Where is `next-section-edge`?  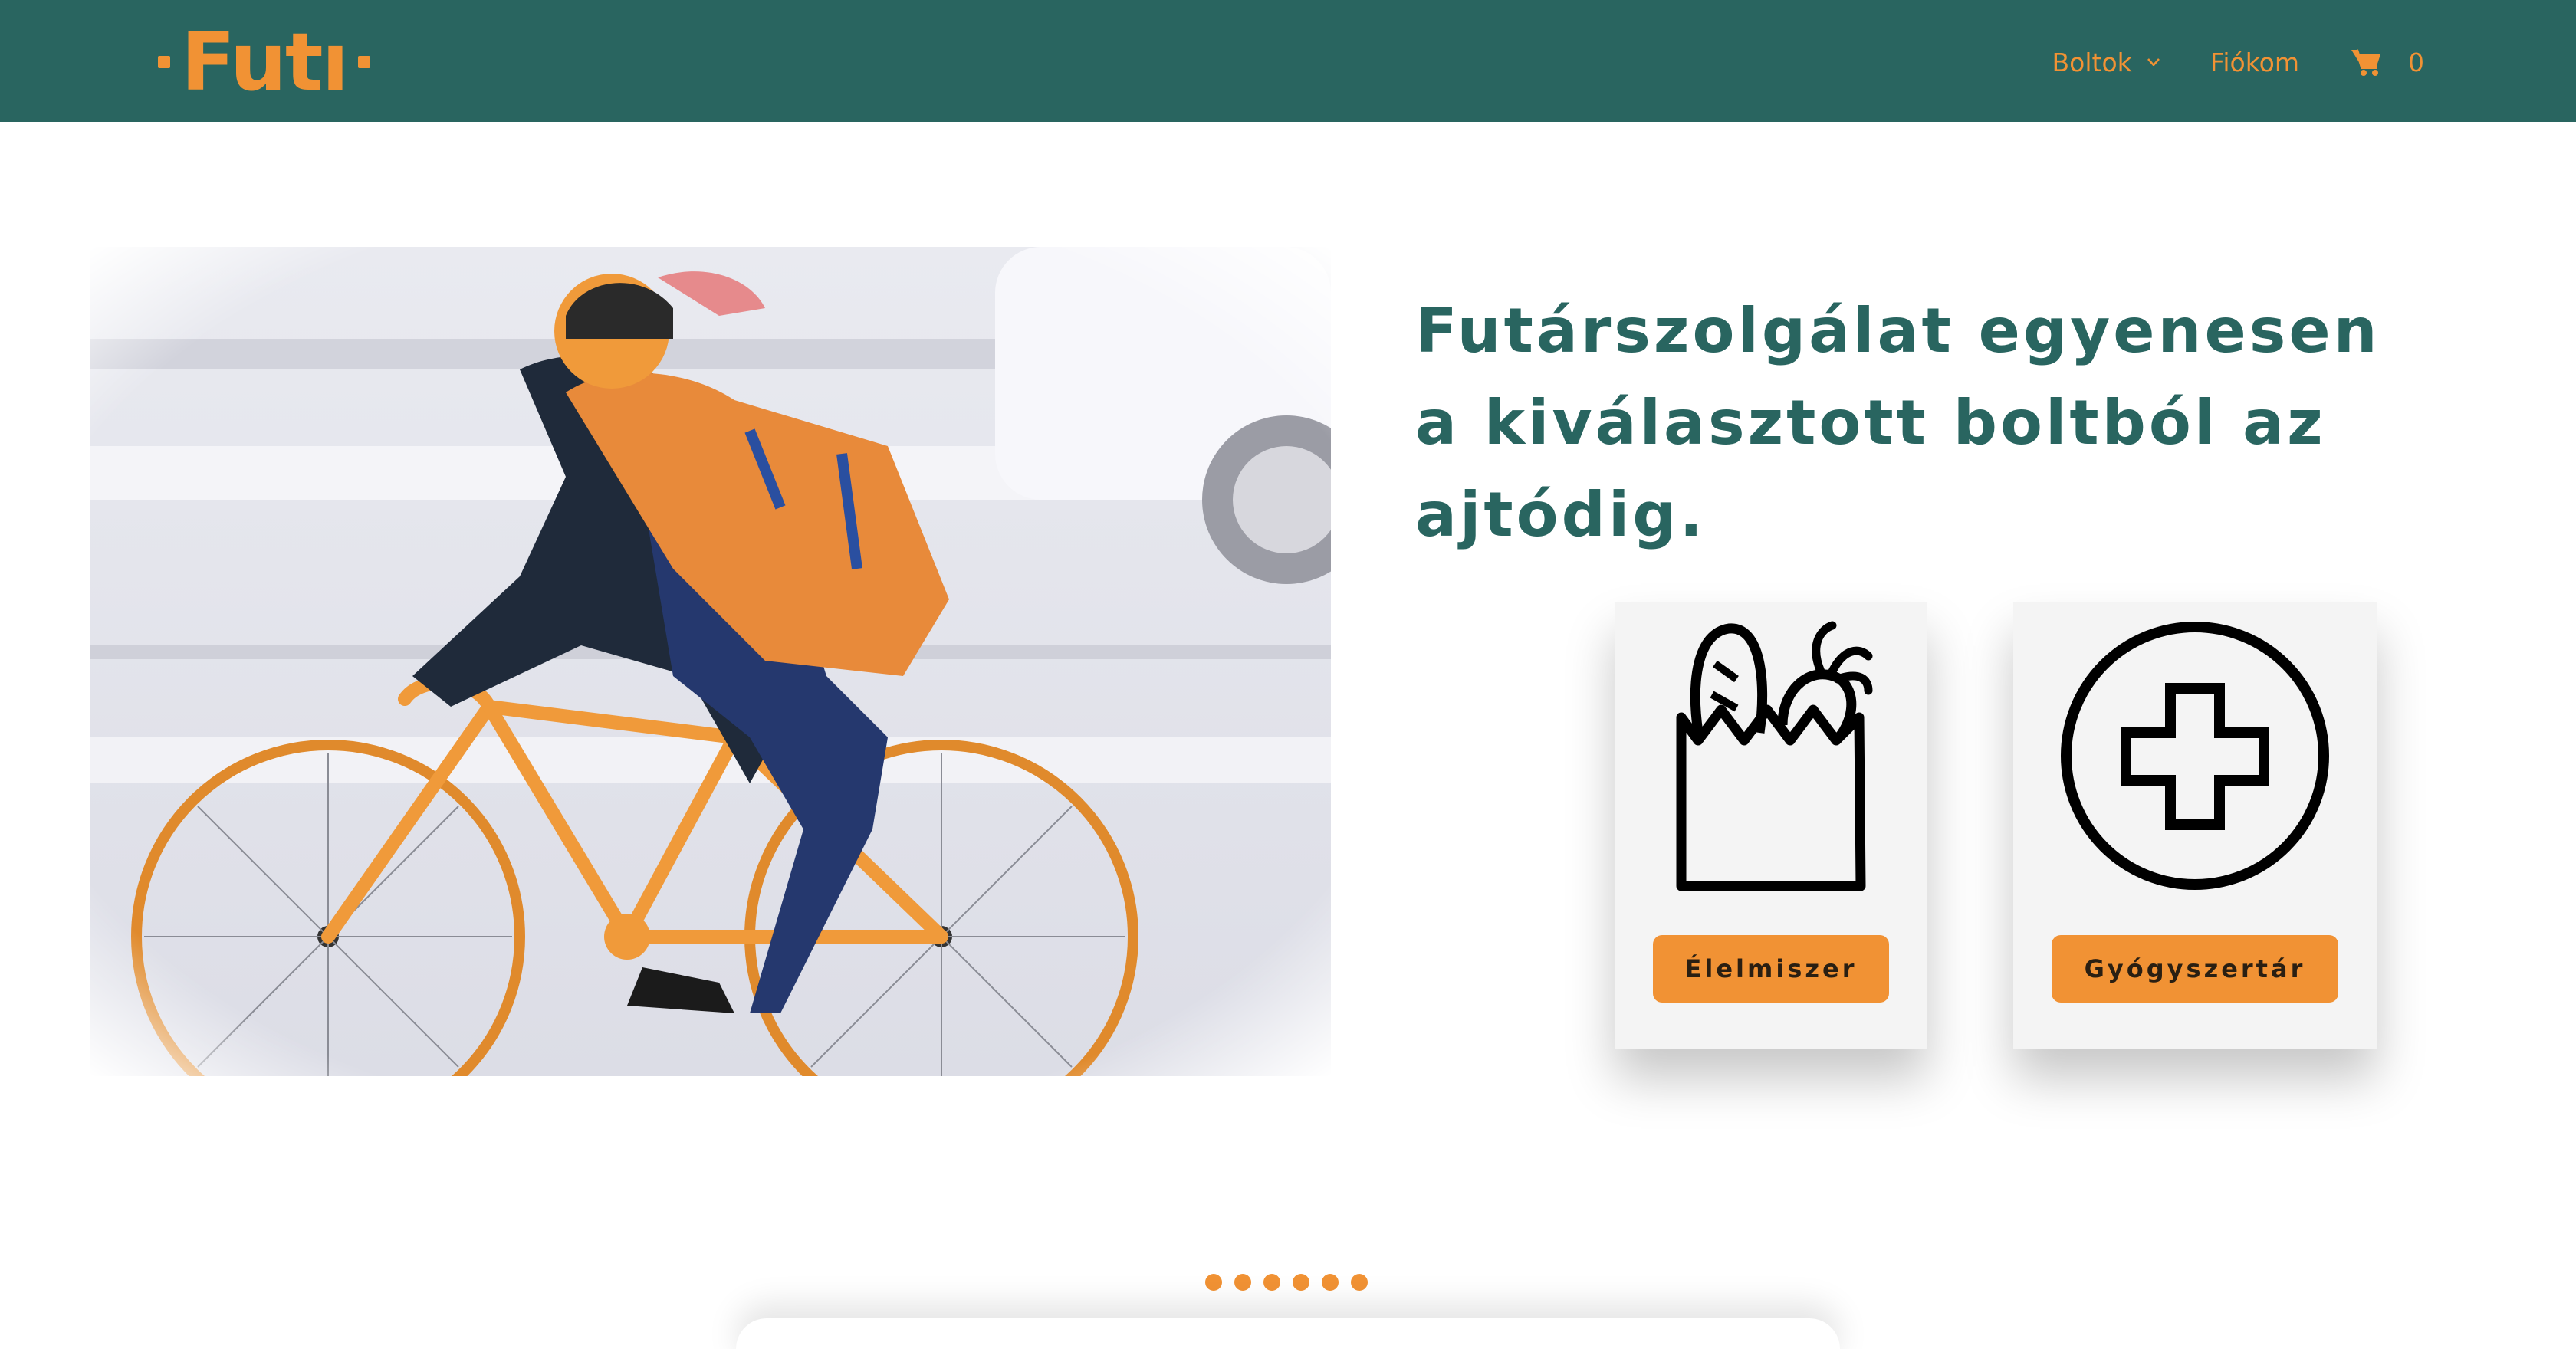 next-section-edge is located at coordinates (1288, 1333).